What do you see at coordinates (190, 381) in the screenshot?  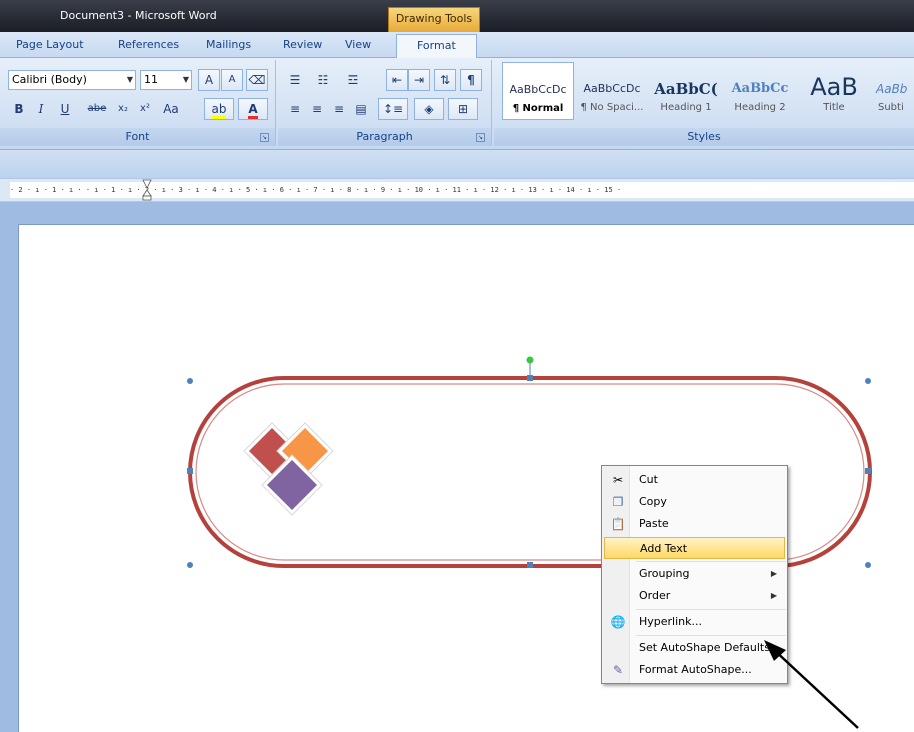 I see `resize-handle-top-left` at bounding box center [190, 381].